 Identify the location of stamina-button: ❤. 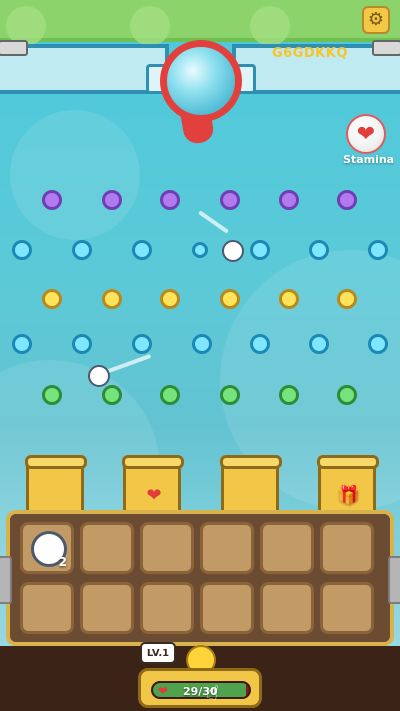
(366, 134).